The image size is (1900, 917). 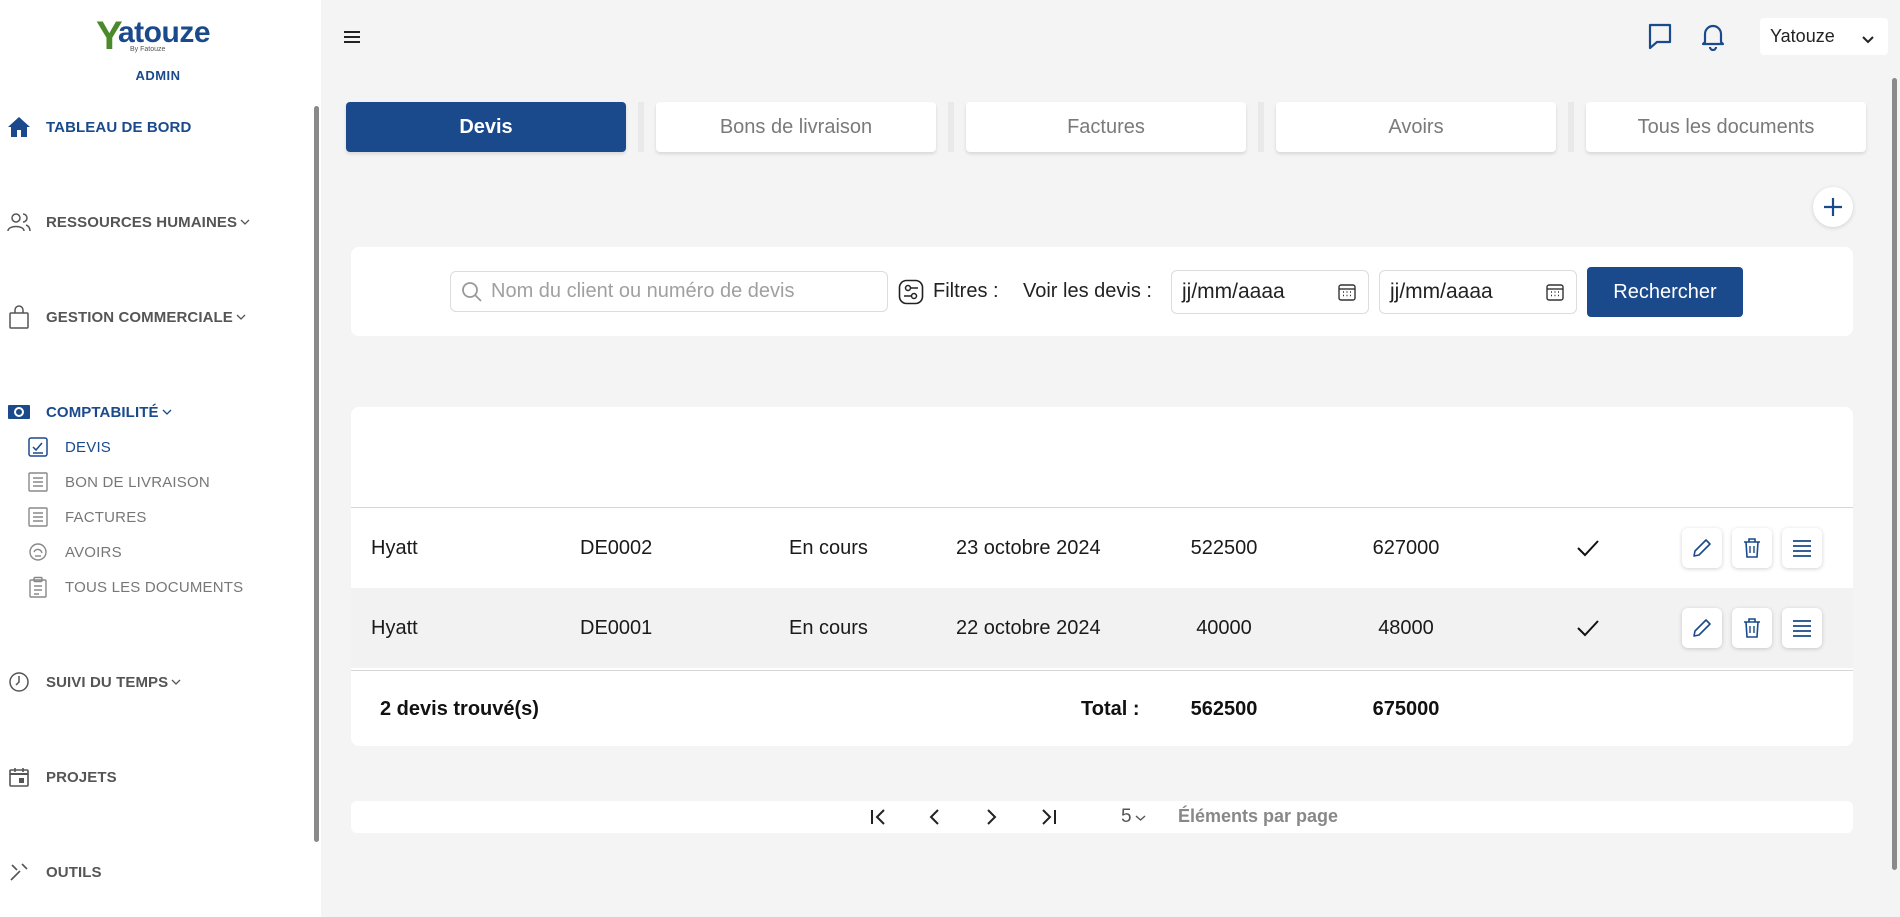 I want to click on notifications-button, so click(x=1713, y=36).